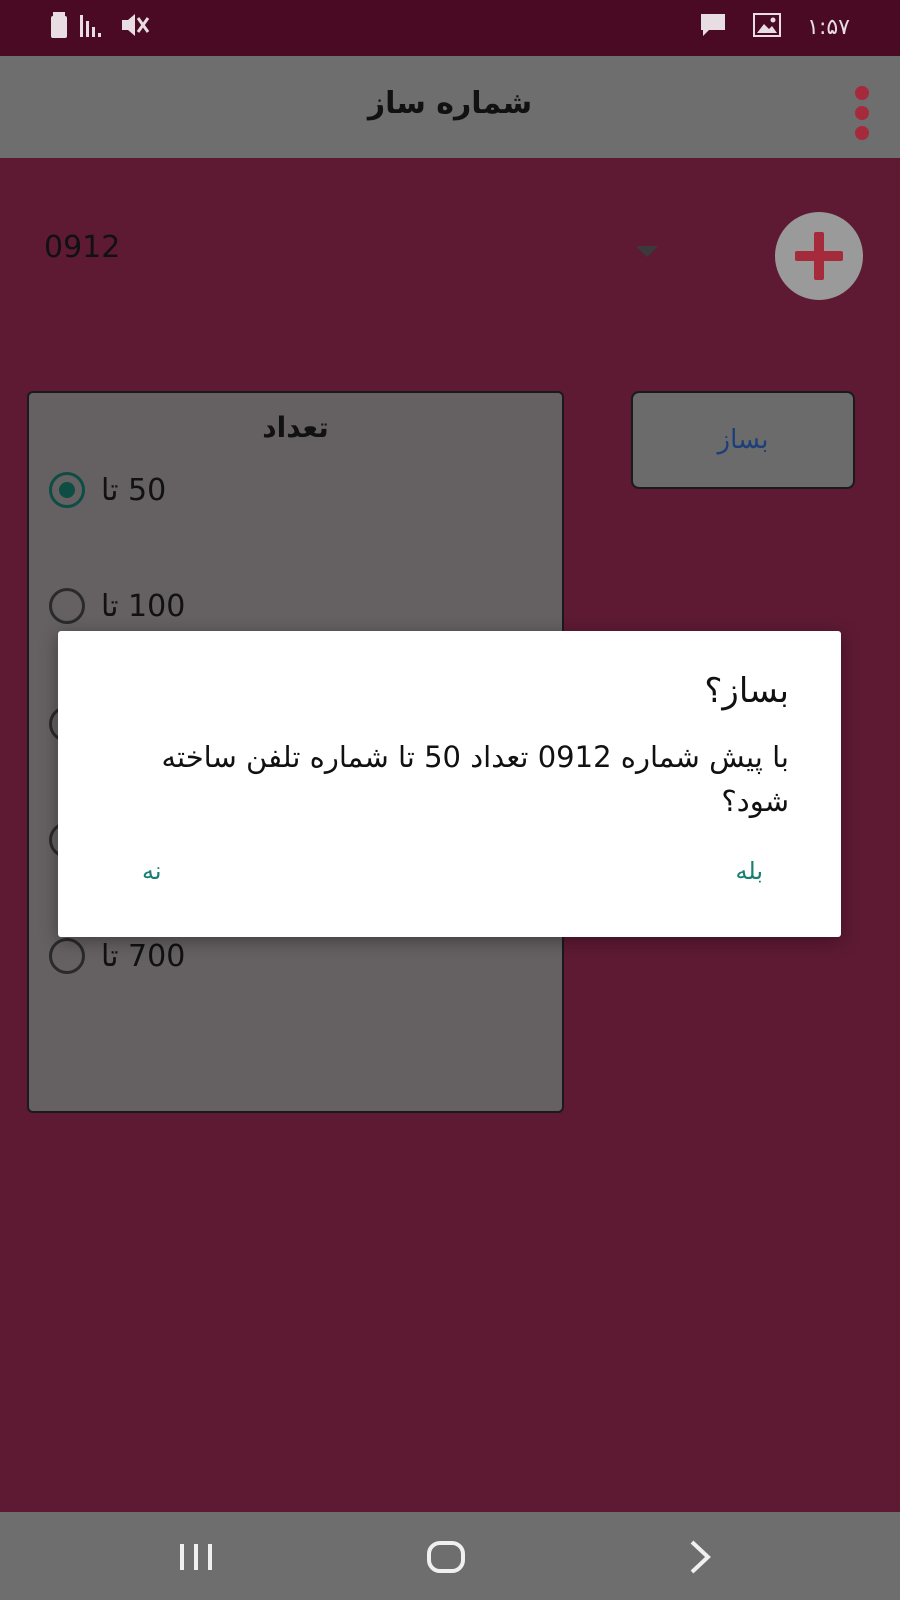  I want to click on mute-icon, so click(135, 27).